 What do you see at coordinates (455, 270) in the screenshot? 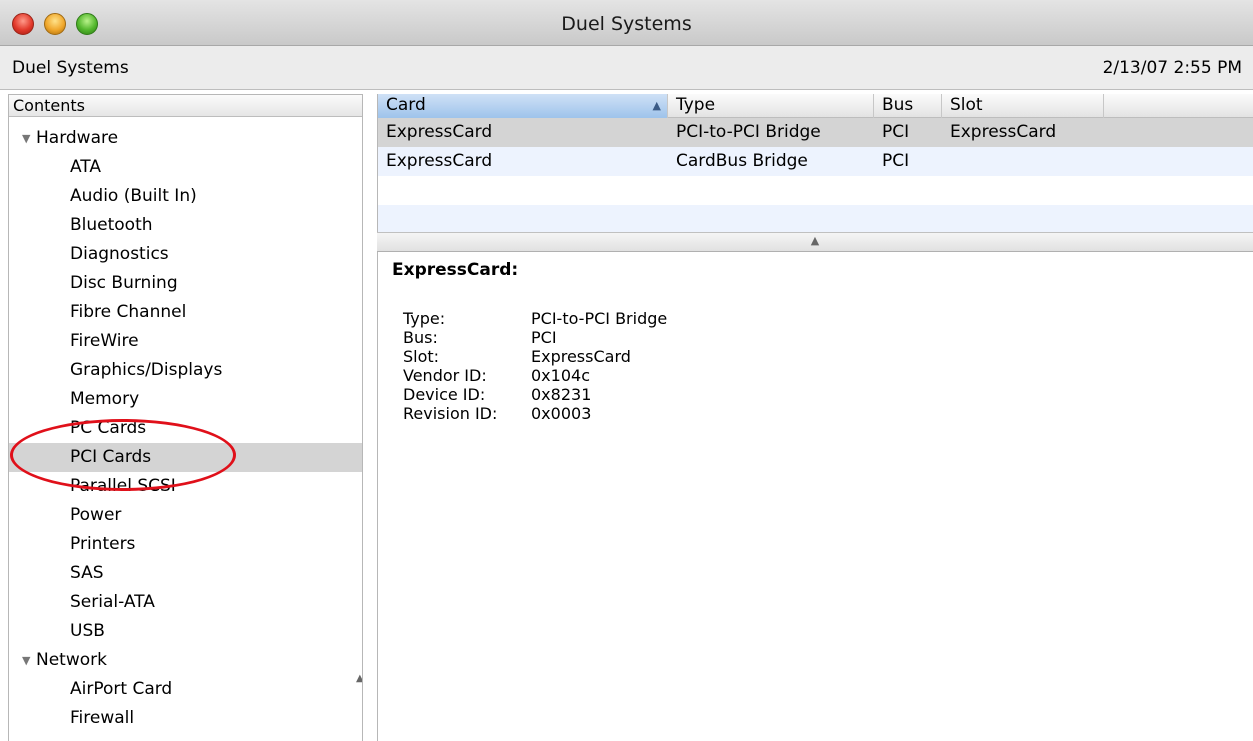
I see `detail-title: ExpressCard:` at bounding box center [455, 270].